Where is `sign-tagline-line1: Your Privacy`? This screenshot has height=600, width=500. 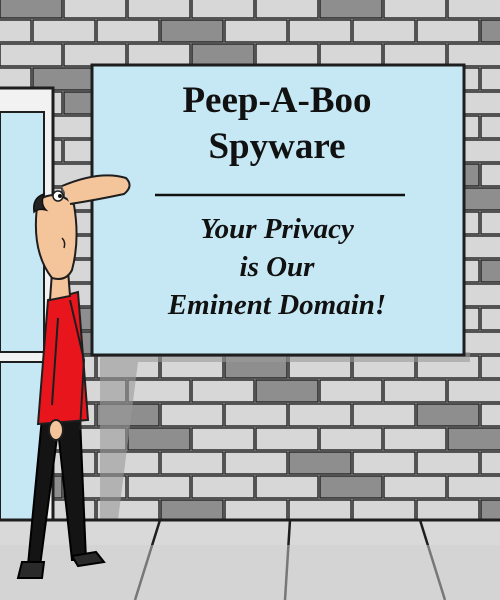 sign-tagline-line1: Your Privacy is located at coordinates (277, 229).